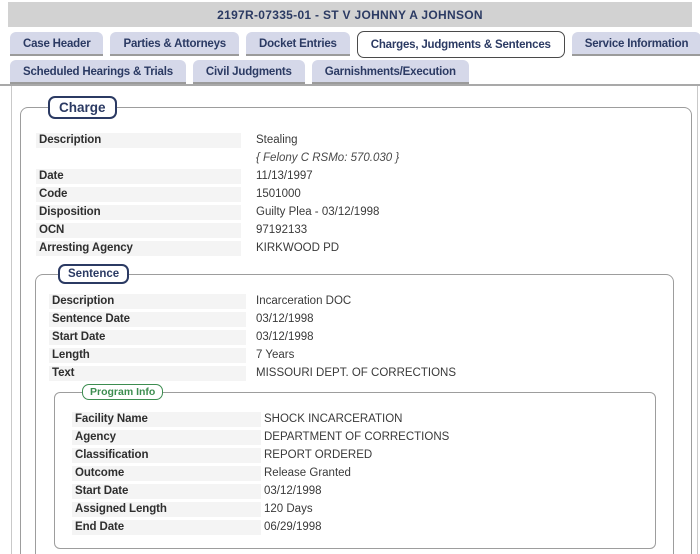 The width and height of the screenshot is (700, 554). I want to click on table-row: Classification REPORT ORDERED, so click(363, 455).